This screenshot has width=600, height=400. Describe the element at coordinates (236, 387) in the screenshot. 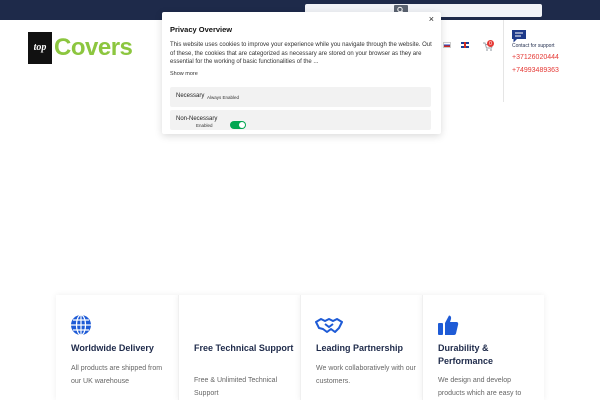

I see `feature-text: Free & Unlimited Technical Support` at that location.